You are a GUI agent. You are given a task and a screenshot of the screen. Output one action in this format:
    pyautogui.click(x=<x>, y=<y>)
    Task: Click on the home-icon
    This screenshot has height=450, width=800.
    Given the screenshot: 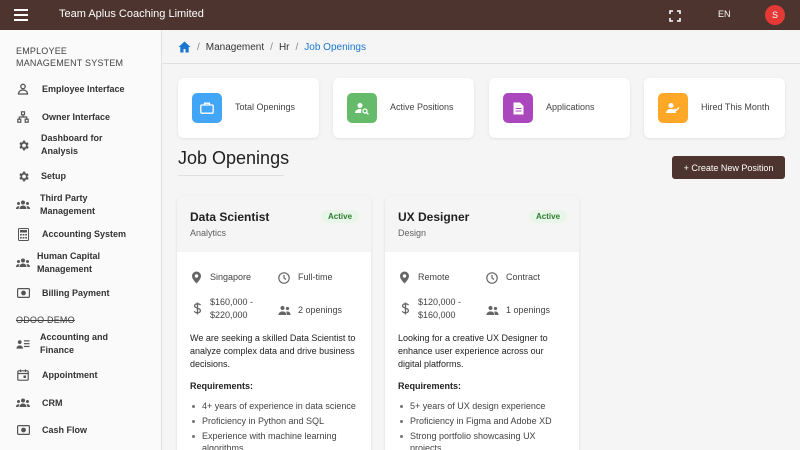 What is the action you would take?
    pyautogui.click(x=184, y=47)
    